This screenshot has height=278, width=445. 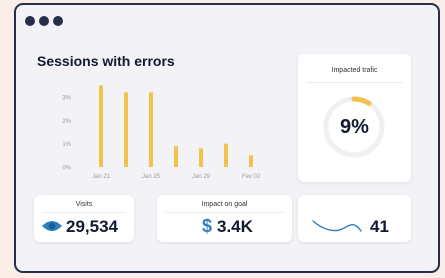 What do you see at coordinates (354, 127) in the screenshot?
I see `impacted-traffic-value: 9%` at bounding box center [354, 127].